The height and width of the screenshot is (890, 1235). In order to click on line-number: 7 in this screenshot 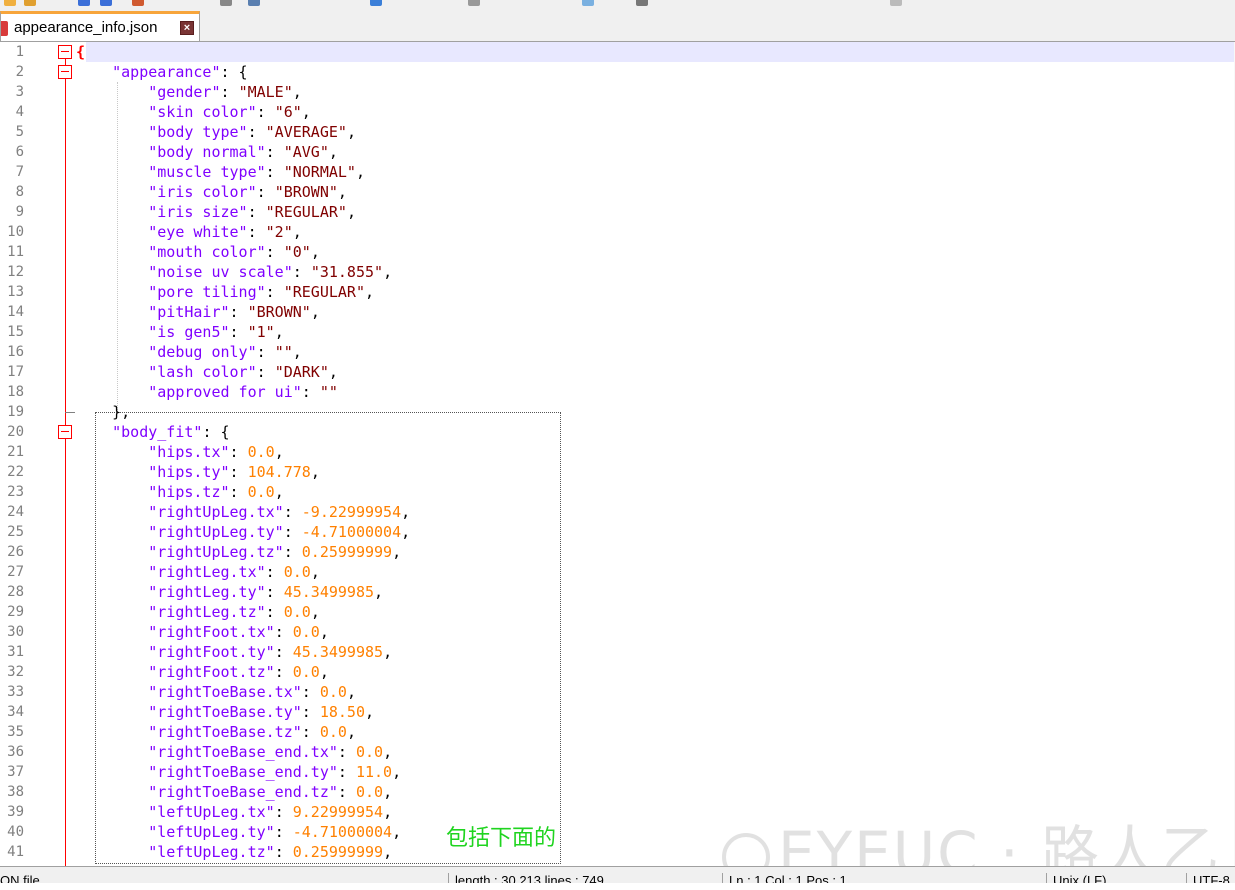, I will do `click(19, 172)`.